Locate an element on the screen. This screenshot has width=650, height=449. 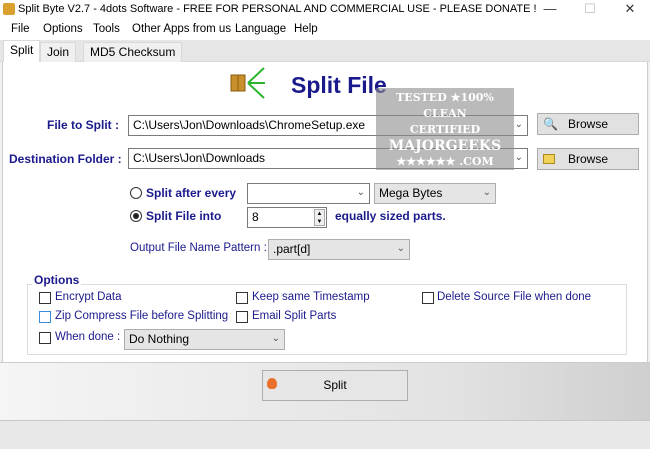
when-done-select: Do Nothing ⌄ is located at coordinates (204, 339).